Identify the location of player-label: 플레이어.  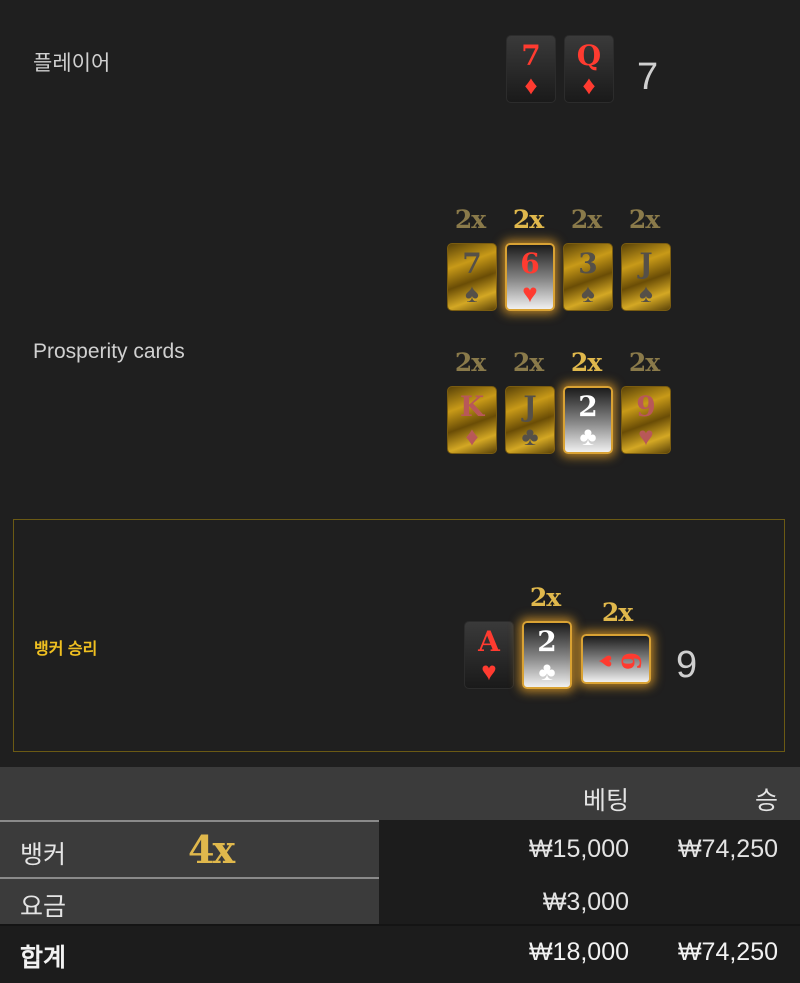
(72, 63).